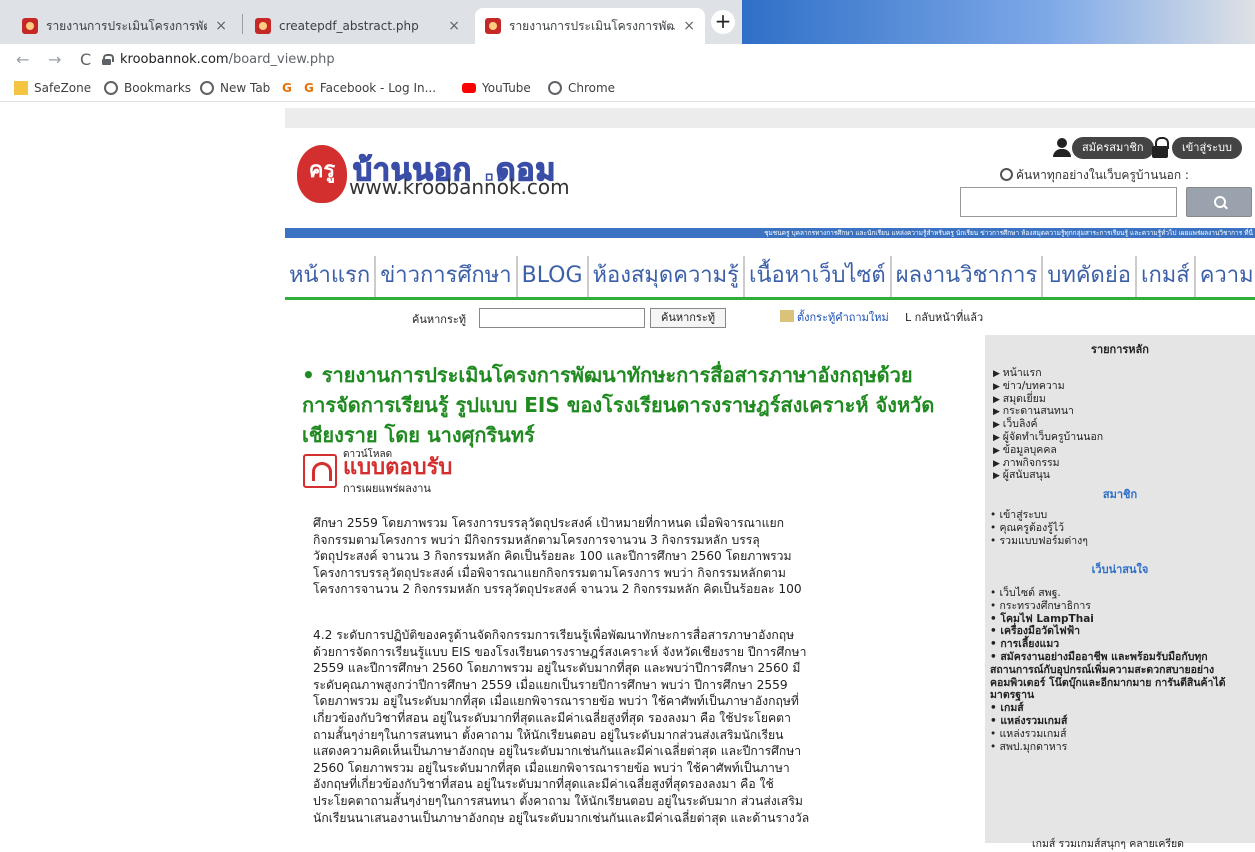 Image resolution: width=1255 pixels, height=852 pixels. What do you see at coordinates (688, 318) in the screenshot?
I see `board-search-button: ค้นหากระทู้` at bounding box center [688, 318].